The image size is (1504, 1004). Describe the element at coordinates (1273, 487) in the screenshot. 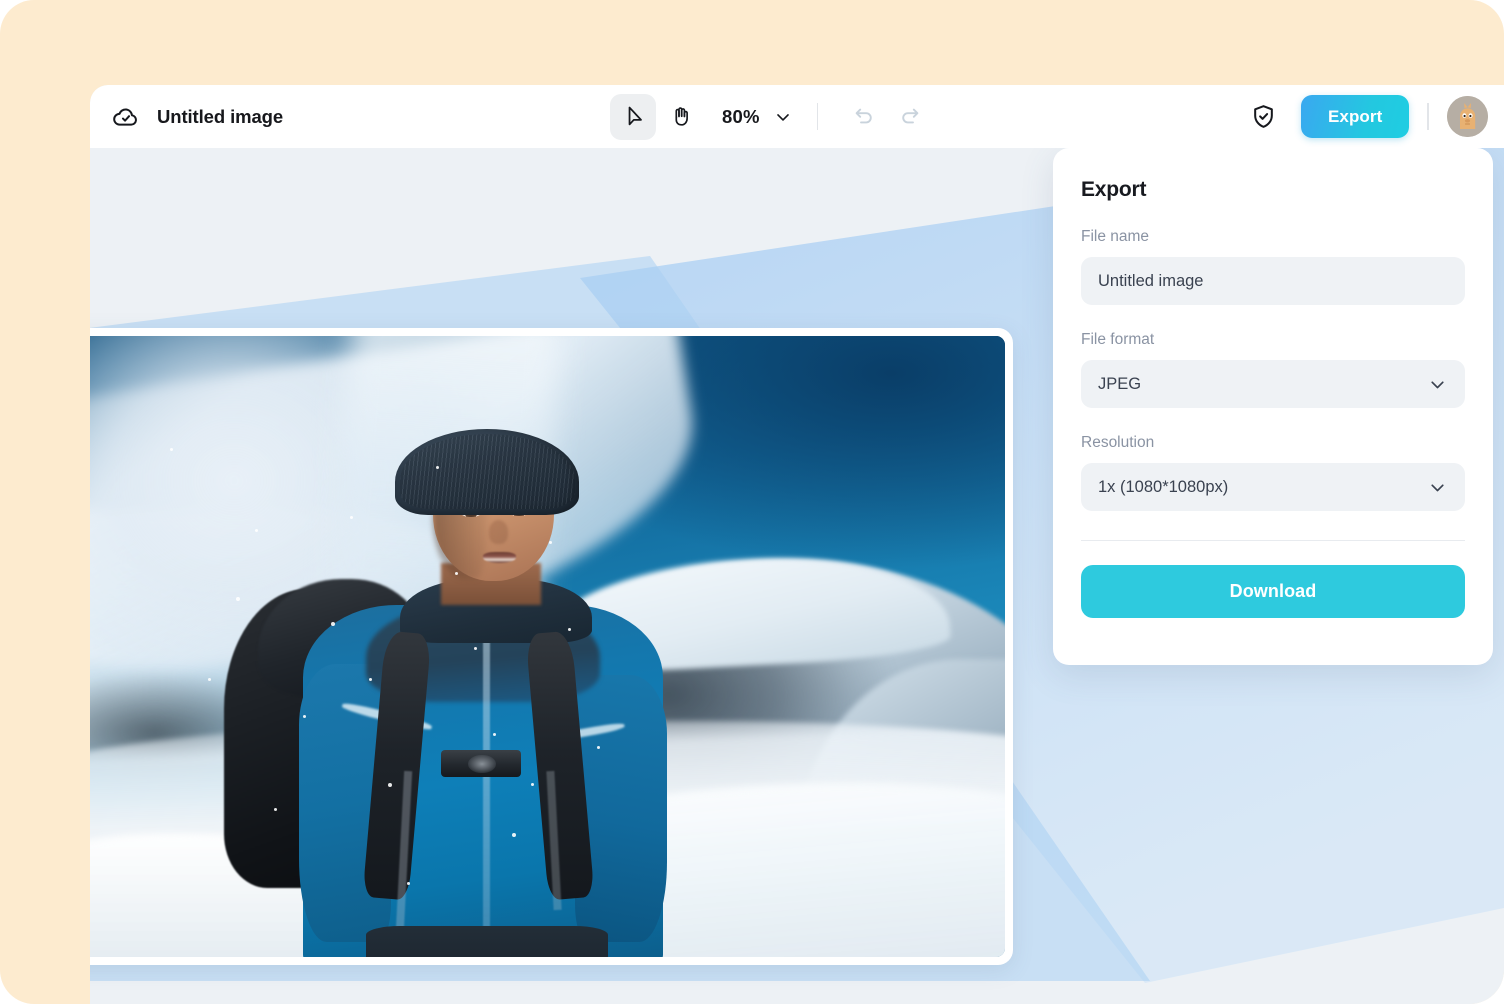

I see `resolution-select: 1x (1080*1080px)` at that location.